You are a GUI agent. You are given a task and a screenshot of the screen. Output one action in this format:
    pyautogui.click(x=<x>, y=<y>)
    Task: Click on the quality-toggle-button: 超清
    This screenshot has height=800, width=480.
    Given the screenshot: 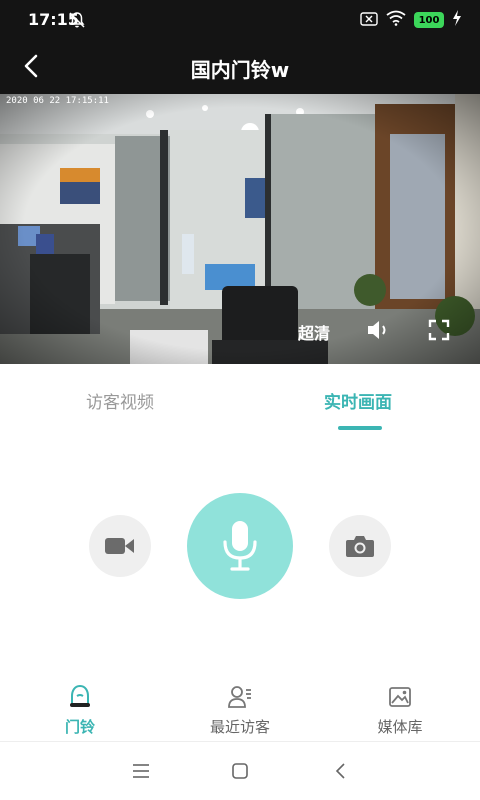 What is the action you would take?
    pyautogui.click(x=314, y=332)
    